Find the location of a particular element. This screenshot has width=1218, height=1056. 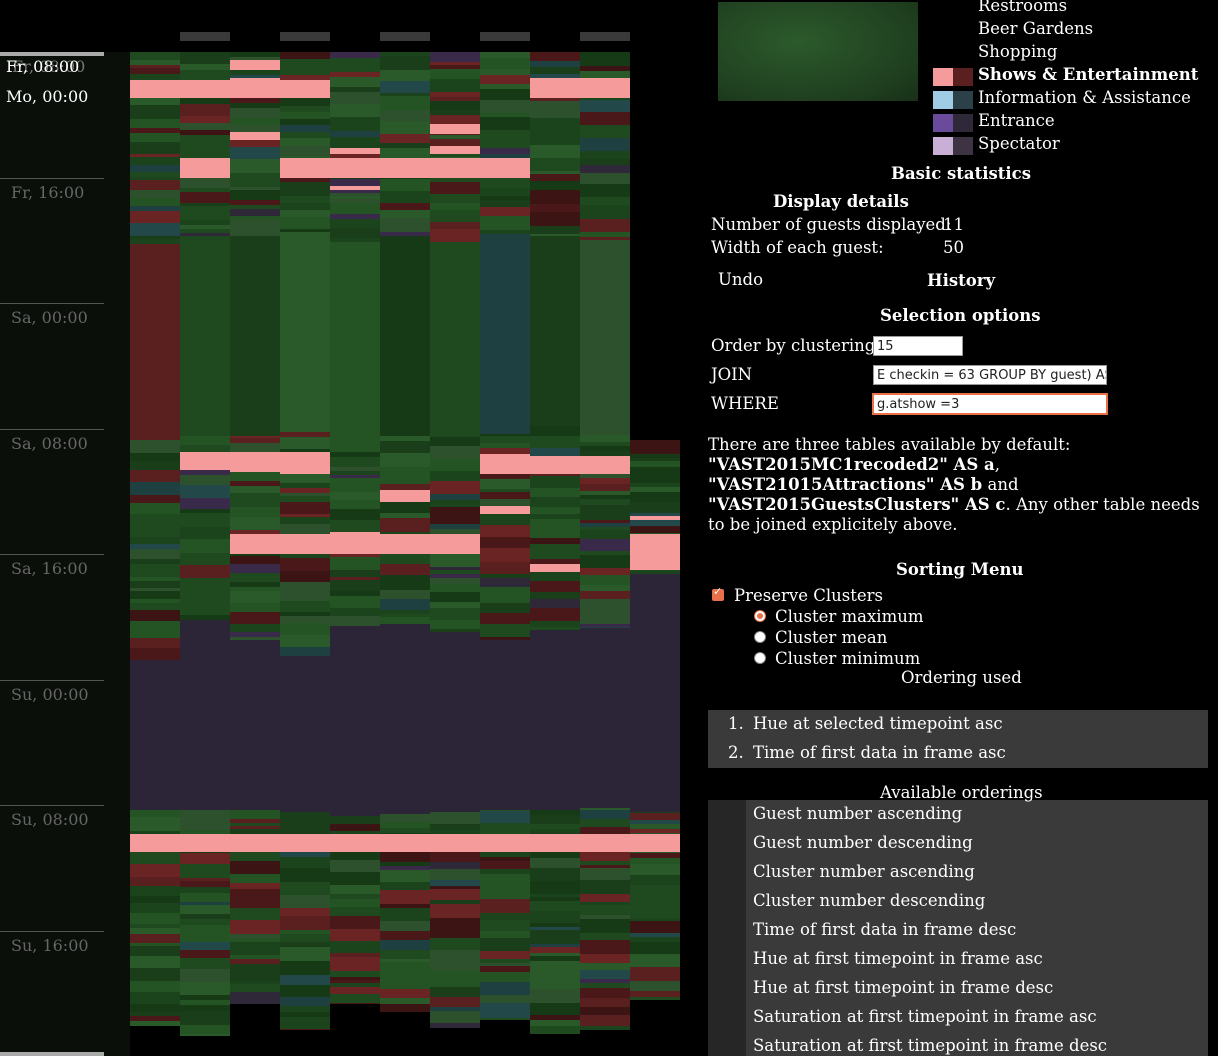

preserve-clusters-checkbox is located at coordinates (718, 593).